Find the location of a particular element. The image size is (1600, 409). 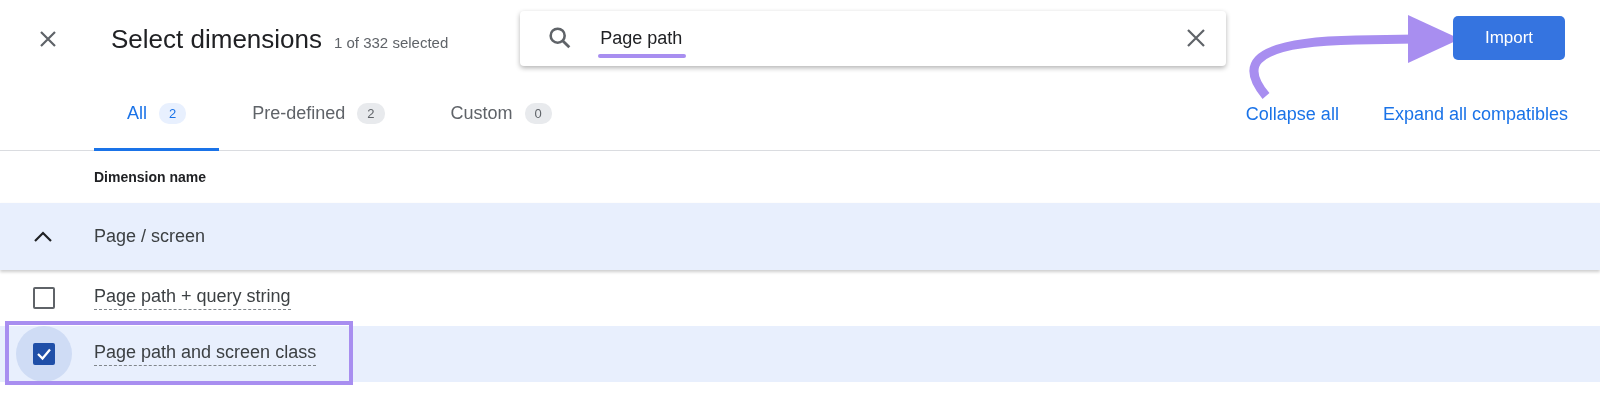

tab: Custom 0 is located at coordinates (501, 114).